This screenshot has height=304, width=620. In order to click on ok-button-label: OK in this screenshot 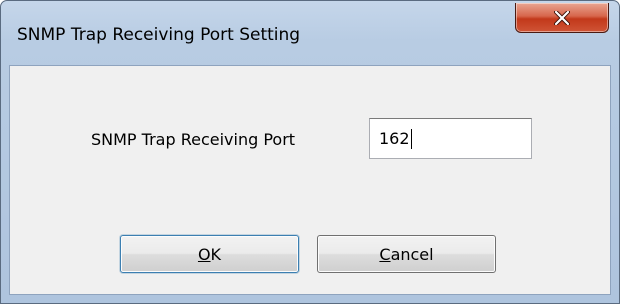, I will do `click(209, 254)`.